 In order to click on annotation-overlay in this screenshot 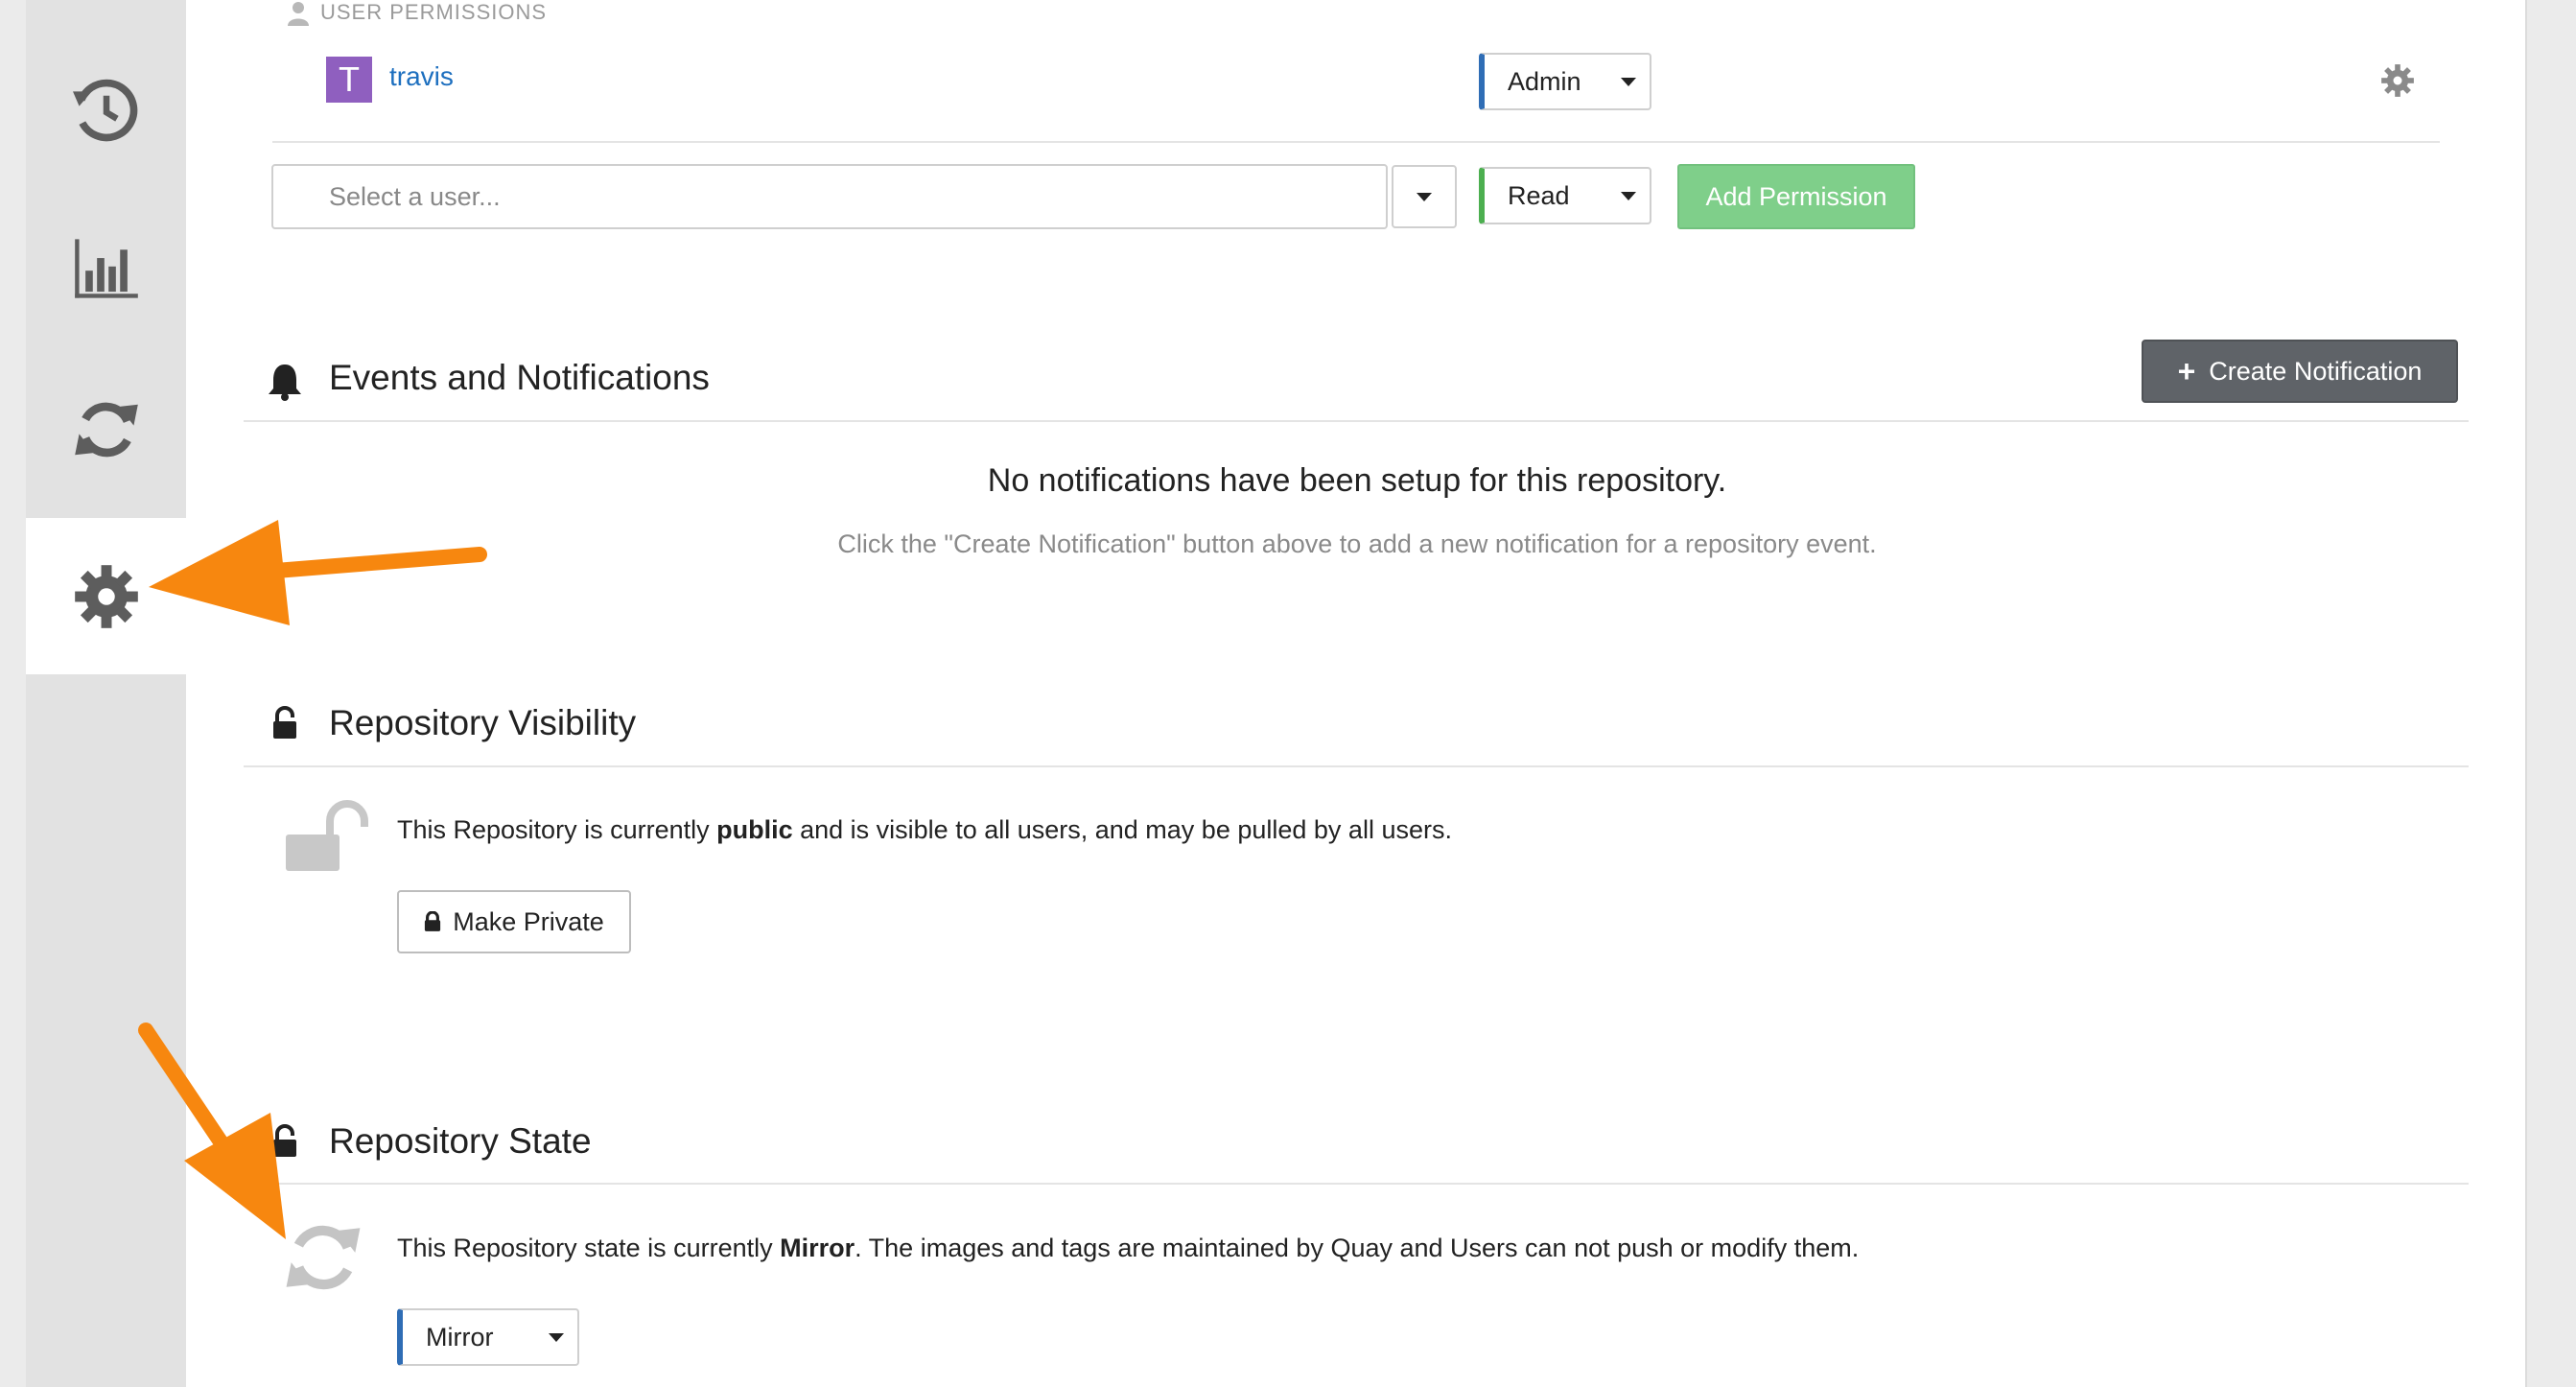, I will do `click(312, 880)`.